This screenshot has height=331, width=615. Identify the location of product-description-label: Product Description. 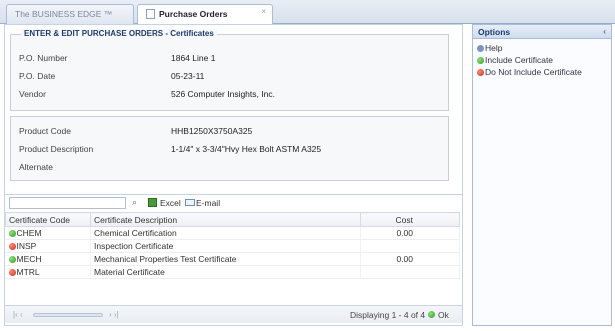
(56, 149).